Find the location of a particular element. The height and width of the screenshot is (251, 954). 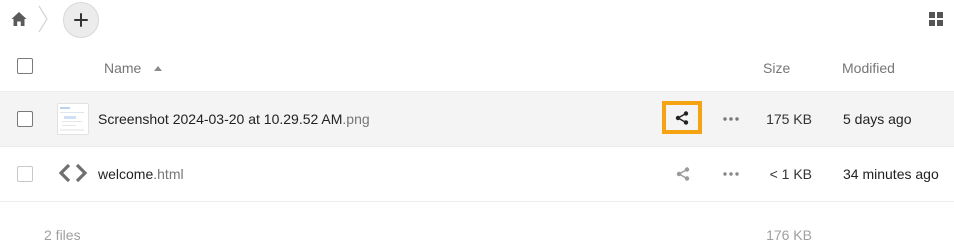

column-header-modified: Modified is located at coordinates (868, 68).